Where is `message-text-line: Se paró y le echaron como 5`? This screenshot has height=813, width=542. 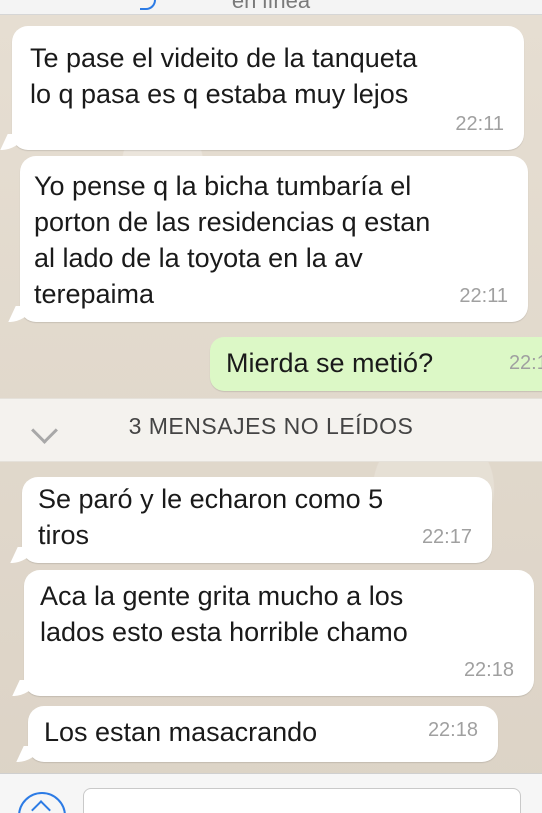
message-text-line: Se paró y le echaron como 5 is located at coordinates (211, 499).